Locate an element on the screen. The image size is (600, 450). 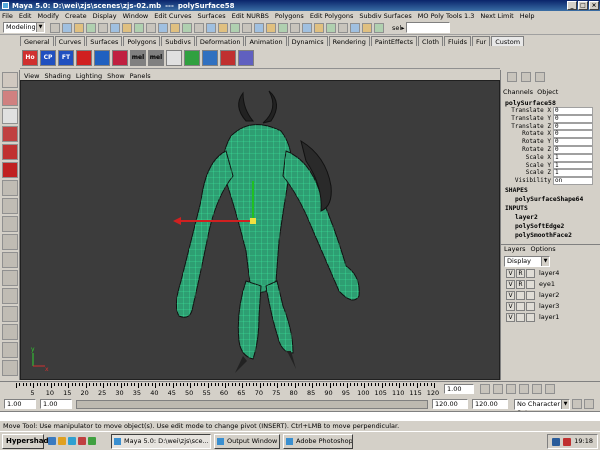
tab-curves: Curves is located at coordinates (70, 41).